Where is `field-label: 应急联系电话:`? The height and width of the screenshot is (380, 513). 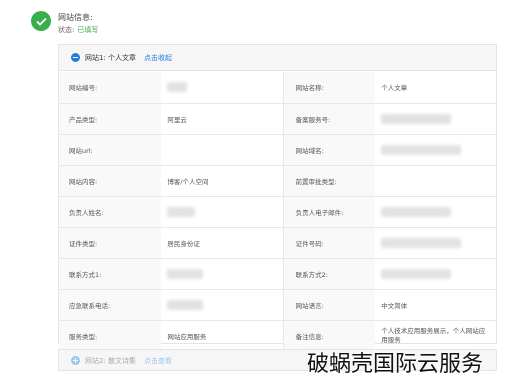
field-label: 应急联系电话: is located at coordinates (110, 305).